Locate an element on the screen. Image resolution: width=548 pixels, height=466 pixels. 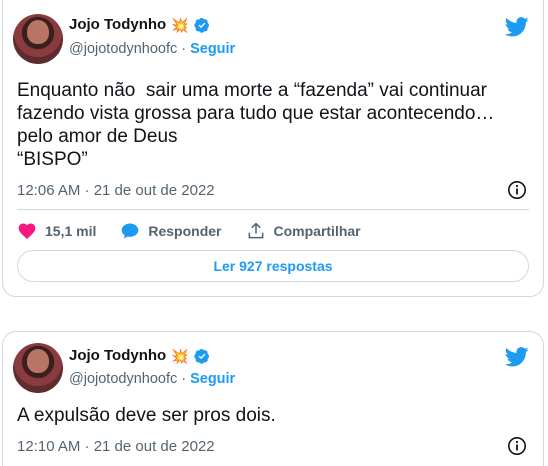
tweet-text-line: “BISPO” is located at coordinates (52, 159).